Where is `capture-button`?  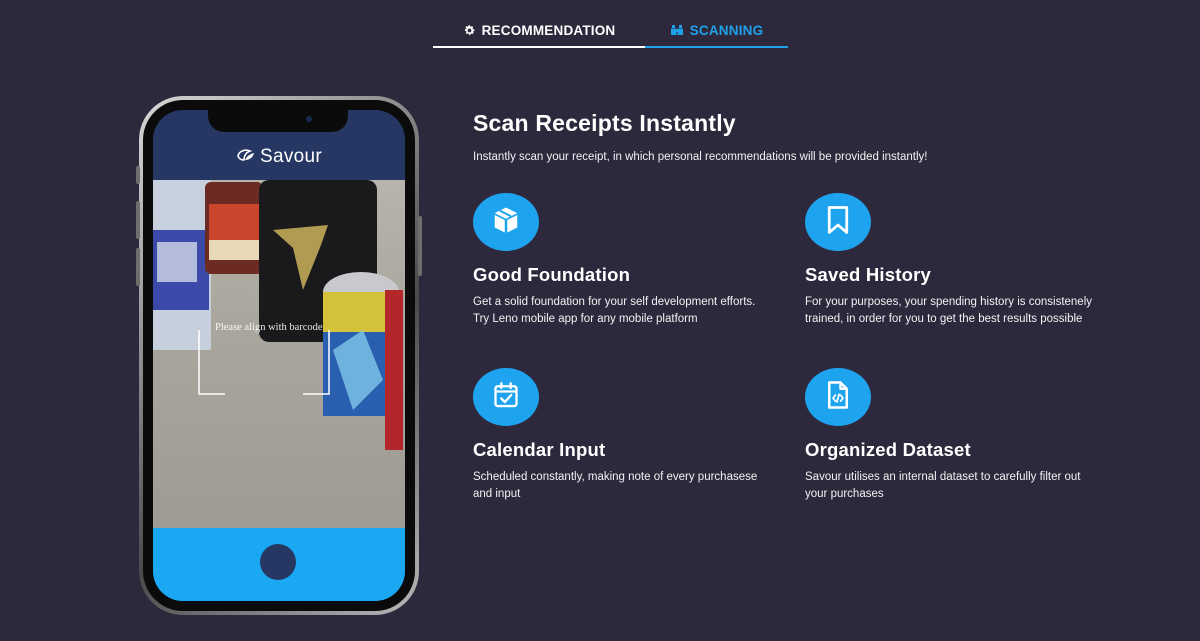
capture-button is located at coordinates (278, 562).